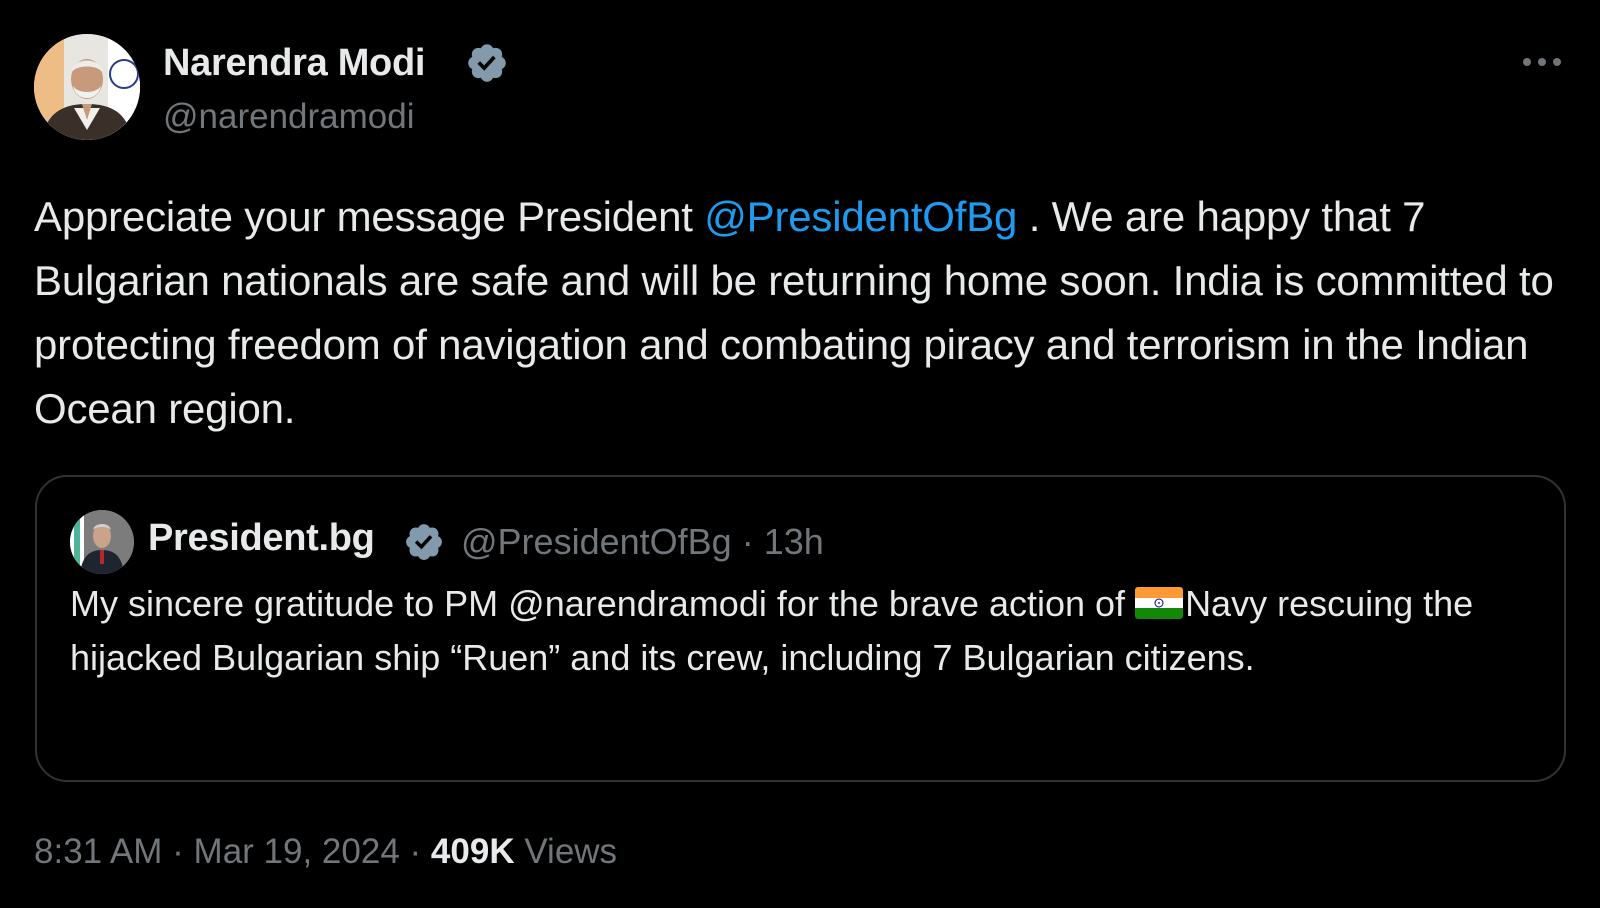  I want to click on views-count: 409K, so click(473, 851).